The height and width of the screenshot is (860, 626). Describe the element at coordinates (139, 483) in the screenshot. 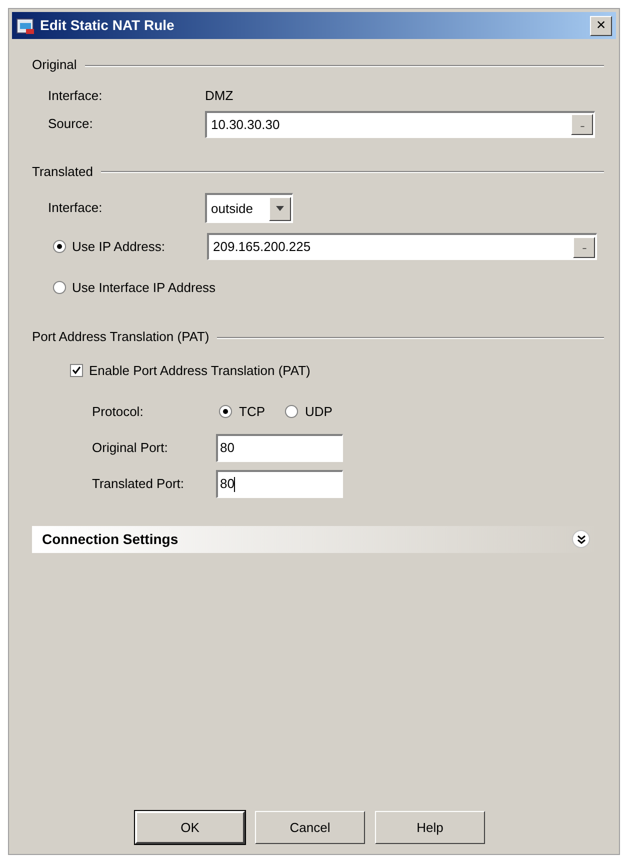

I see `field-label: Translated Port:` at that location.